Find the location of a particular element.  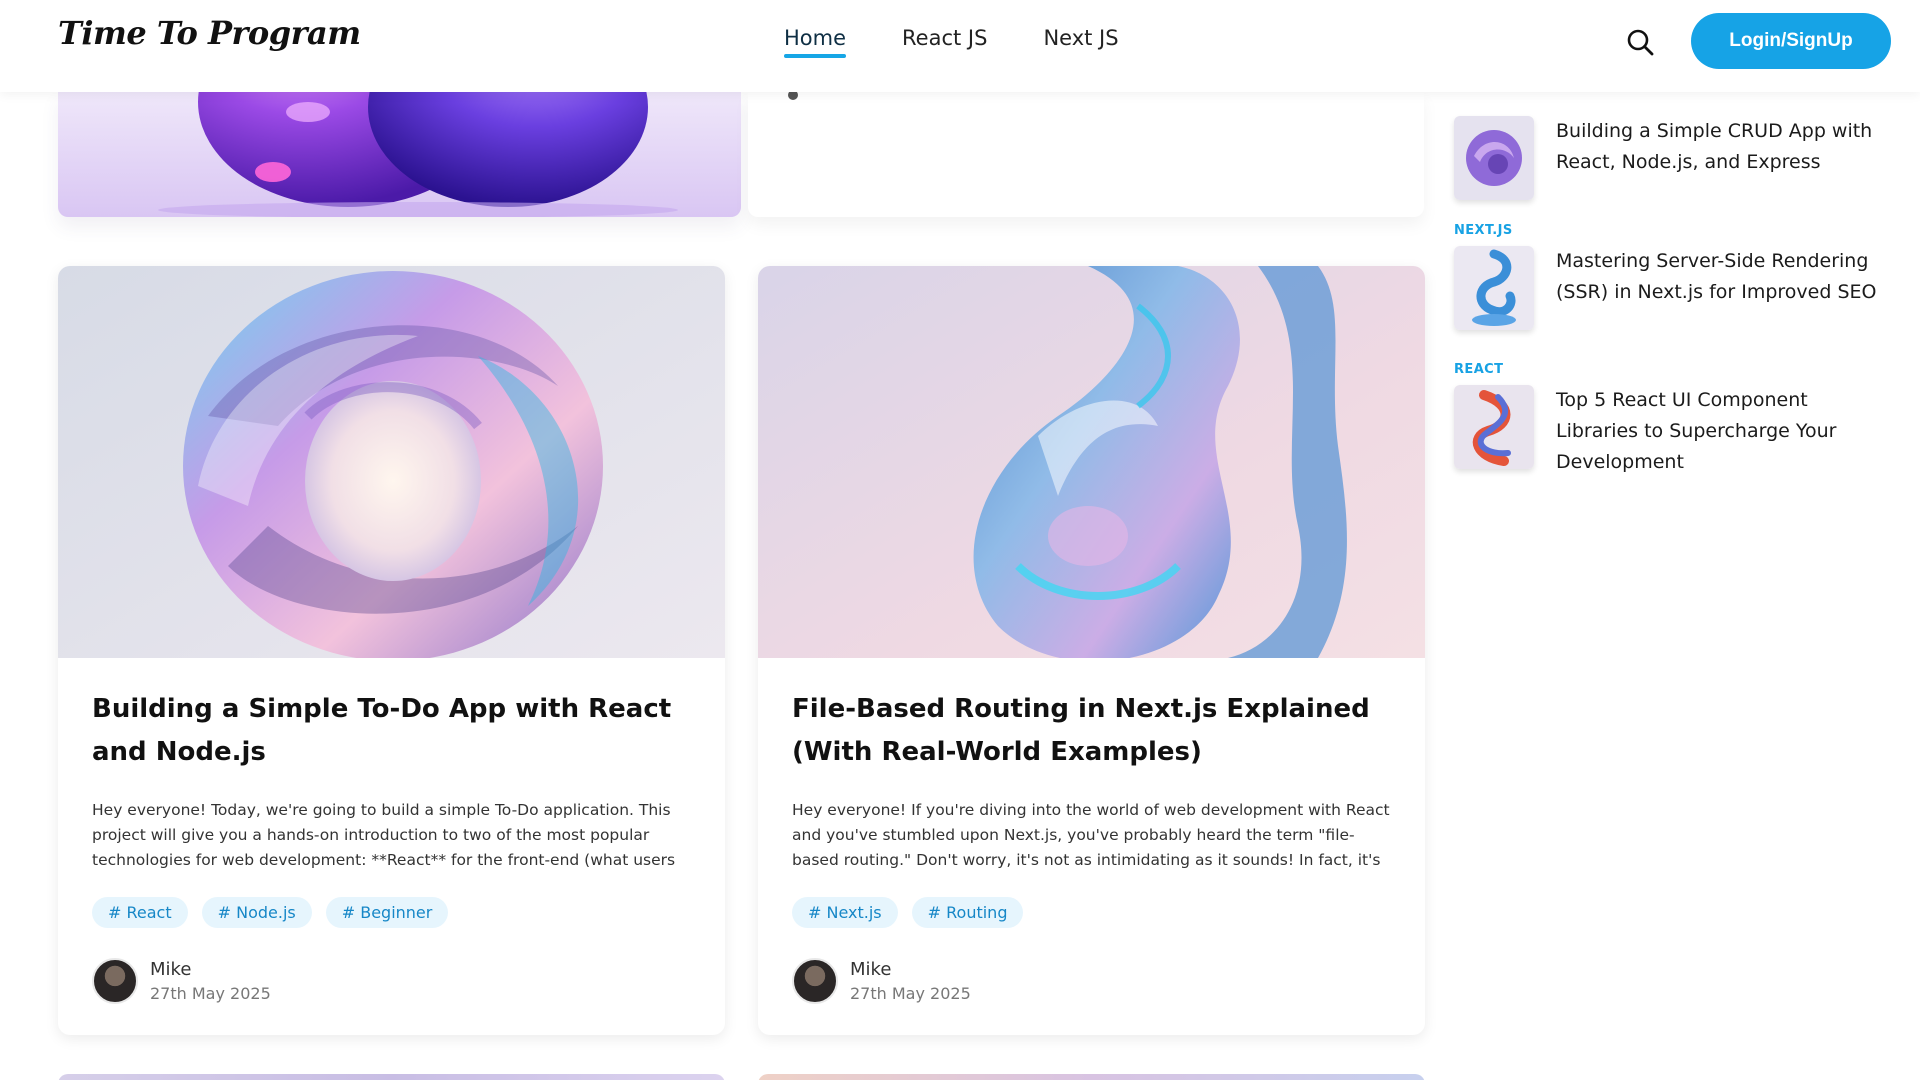

post-tags: # React # Node.js # Beginner is located at coordinates (391, 912).